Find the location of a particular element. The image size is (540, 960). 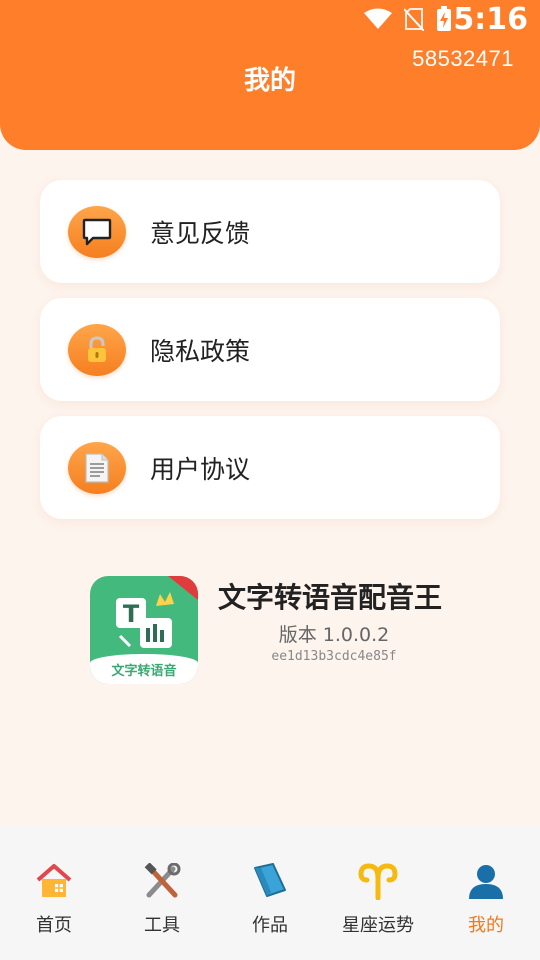

tab-horoscope: 星座运势 is located at coordinates (378, 892).